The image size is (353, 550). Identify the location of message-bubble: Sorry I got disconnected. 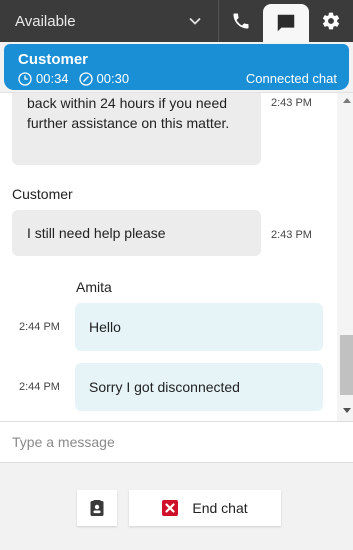
(199, 387).